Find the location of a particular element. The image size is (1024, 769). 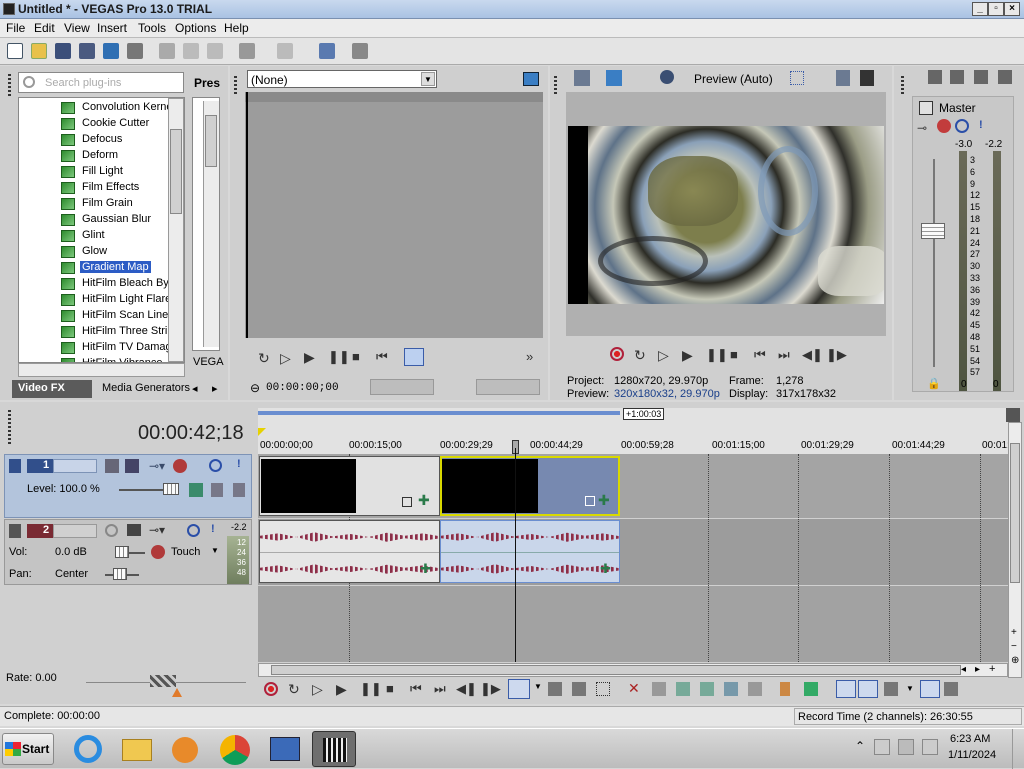

video-event-1: ✚ is located at coordinates (349, 486).